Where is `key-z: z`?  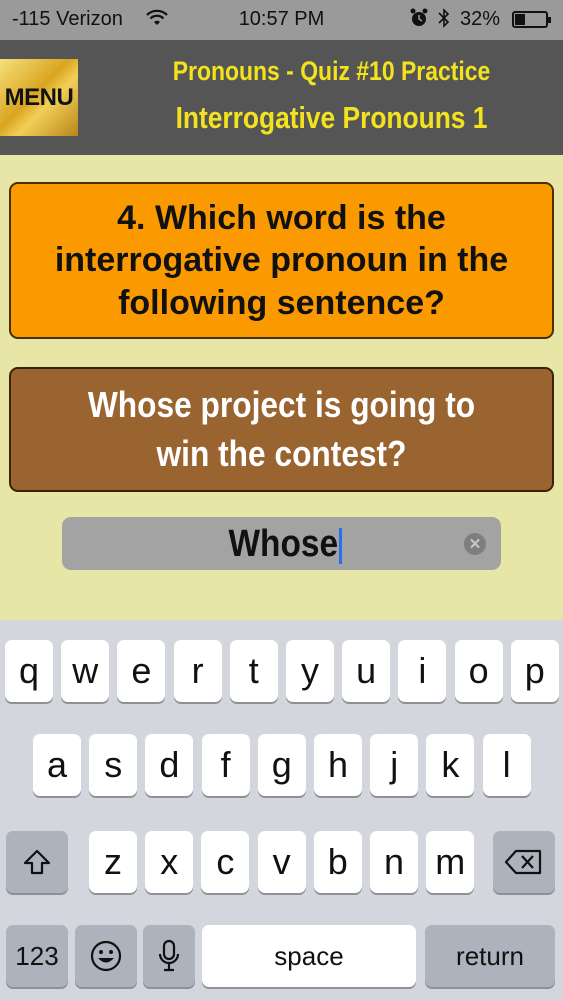
key-z: z is located at coordinates (113, 862).